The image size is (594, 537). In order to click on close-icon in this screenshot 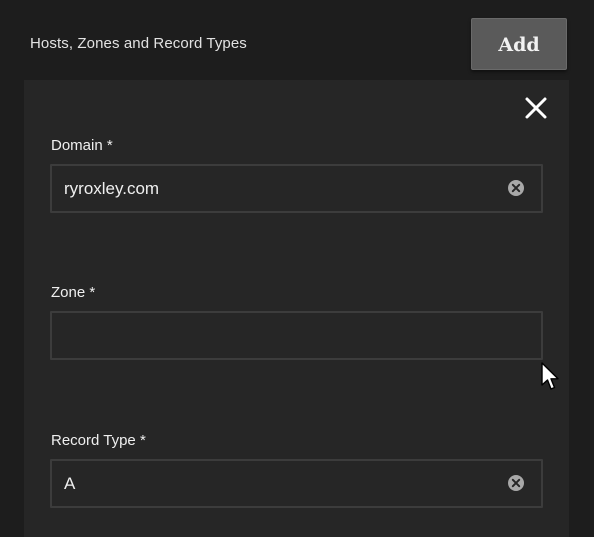, I will do `click(536, 108)`.